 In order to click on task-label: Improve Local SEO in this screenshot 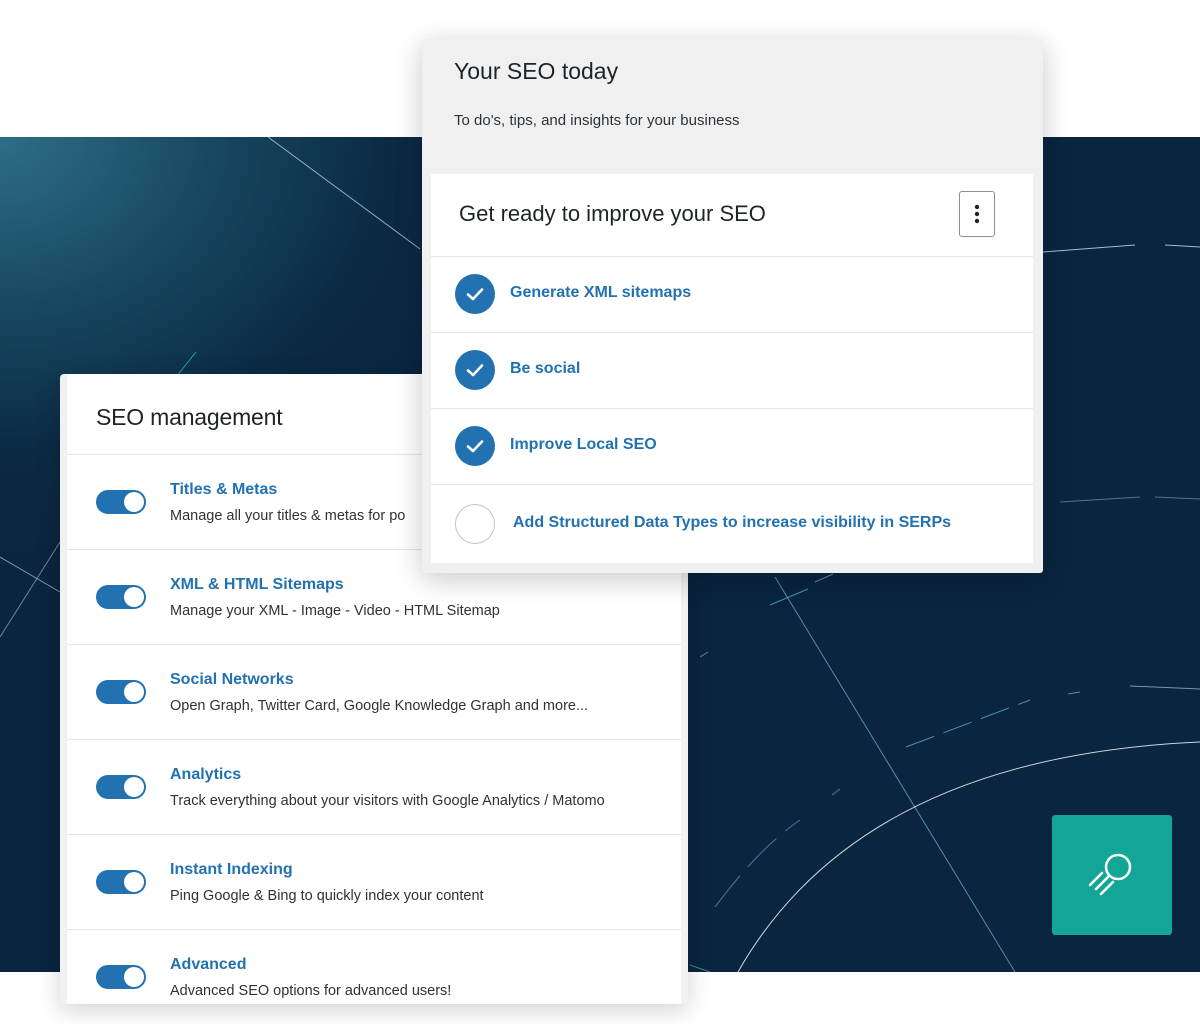, I will do `click(583, 445)`.